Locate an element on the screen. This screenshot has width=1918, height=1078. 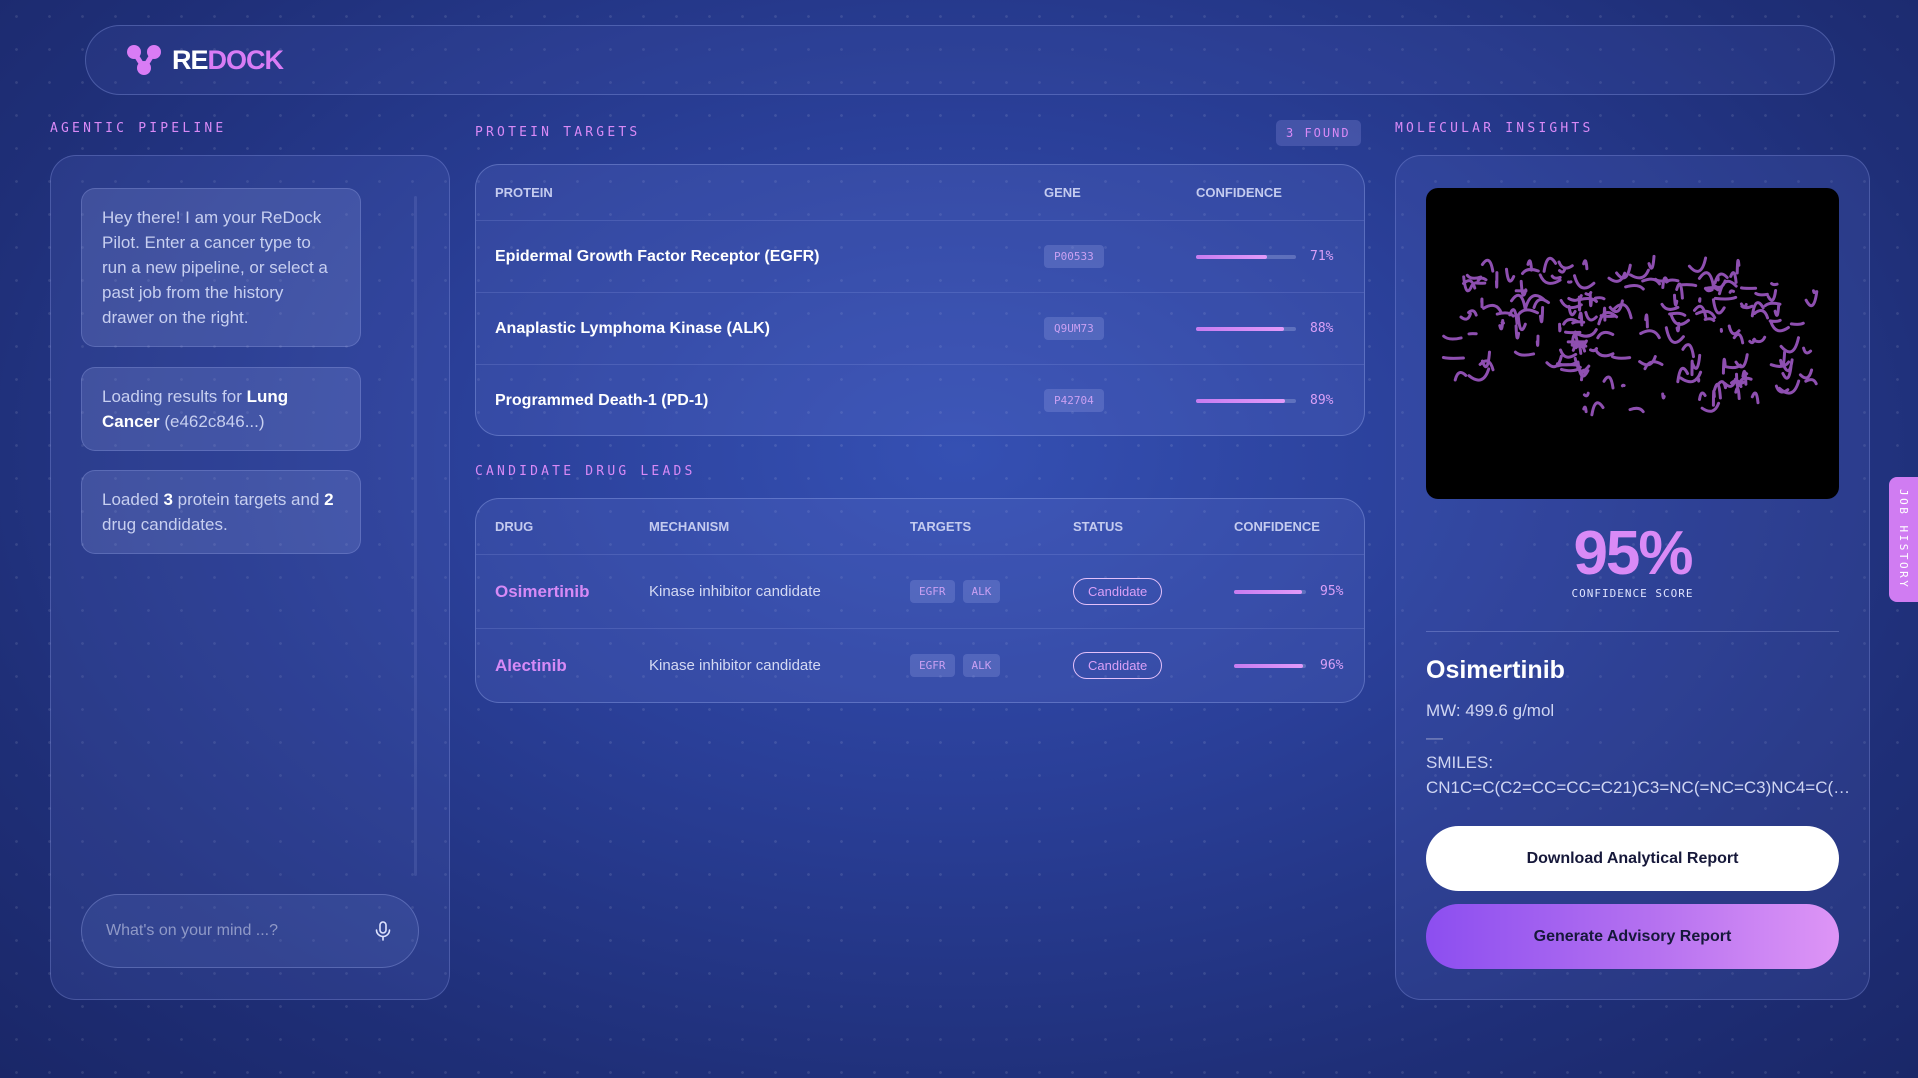
drug-leads-section-label: CANDIDATE DRUG LEADS is located at coordinates (585, 471).